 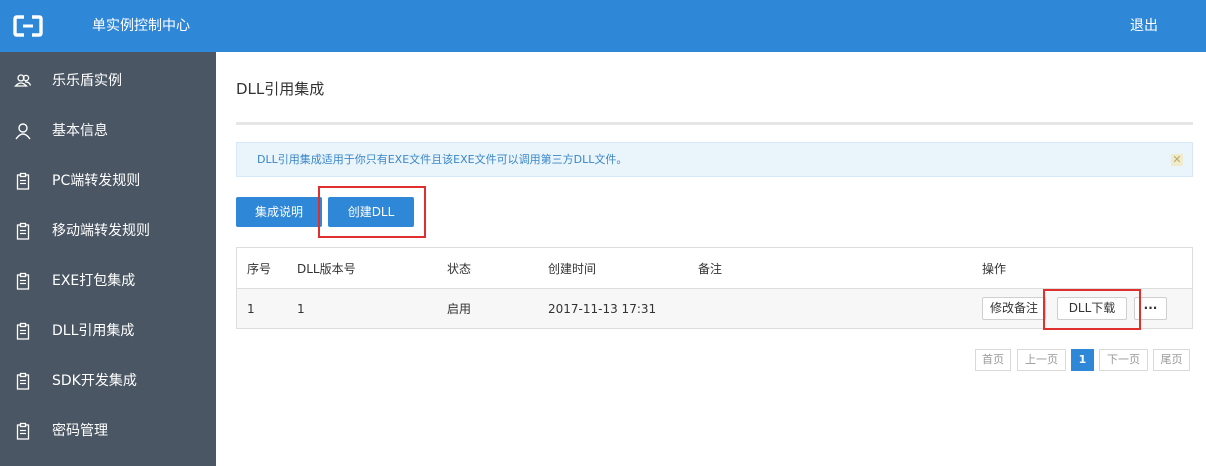 I want to click on sidebar-item-sdk-integration: SDK开发集成, so click(x=108, y=381).